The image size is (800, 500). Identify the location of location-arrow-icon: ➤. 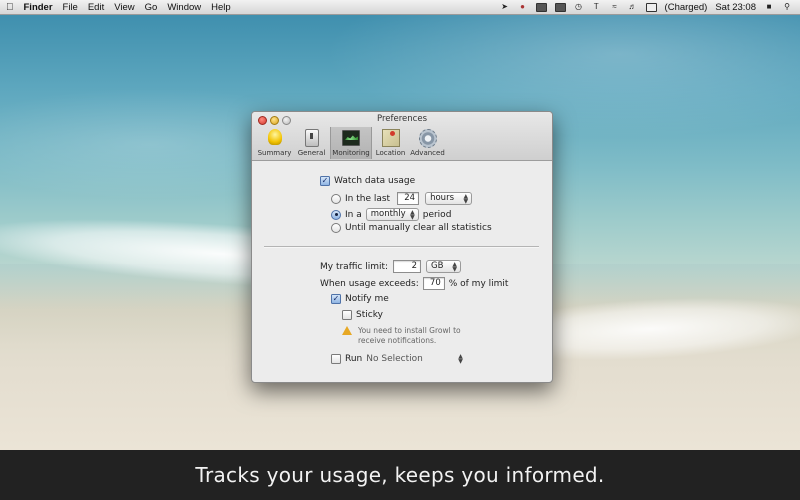
(505, 7).